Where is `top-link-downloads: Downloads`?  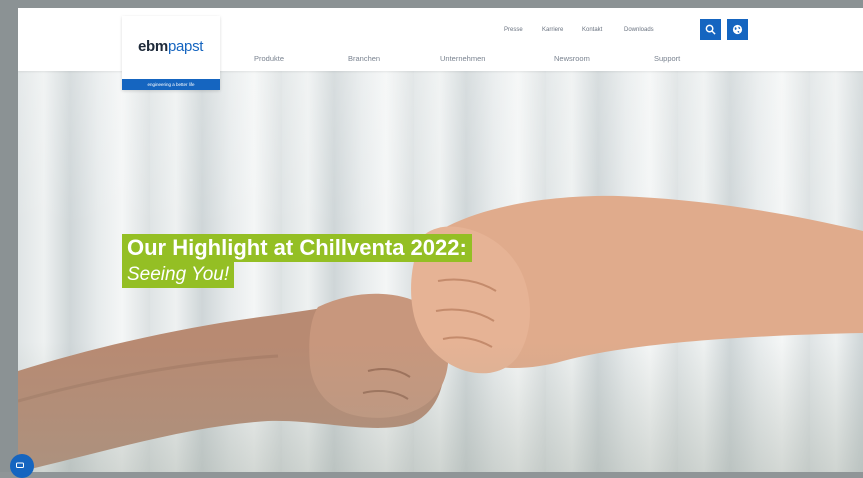
top-link-downloads: Downloads is located at coordinates (639, 30).